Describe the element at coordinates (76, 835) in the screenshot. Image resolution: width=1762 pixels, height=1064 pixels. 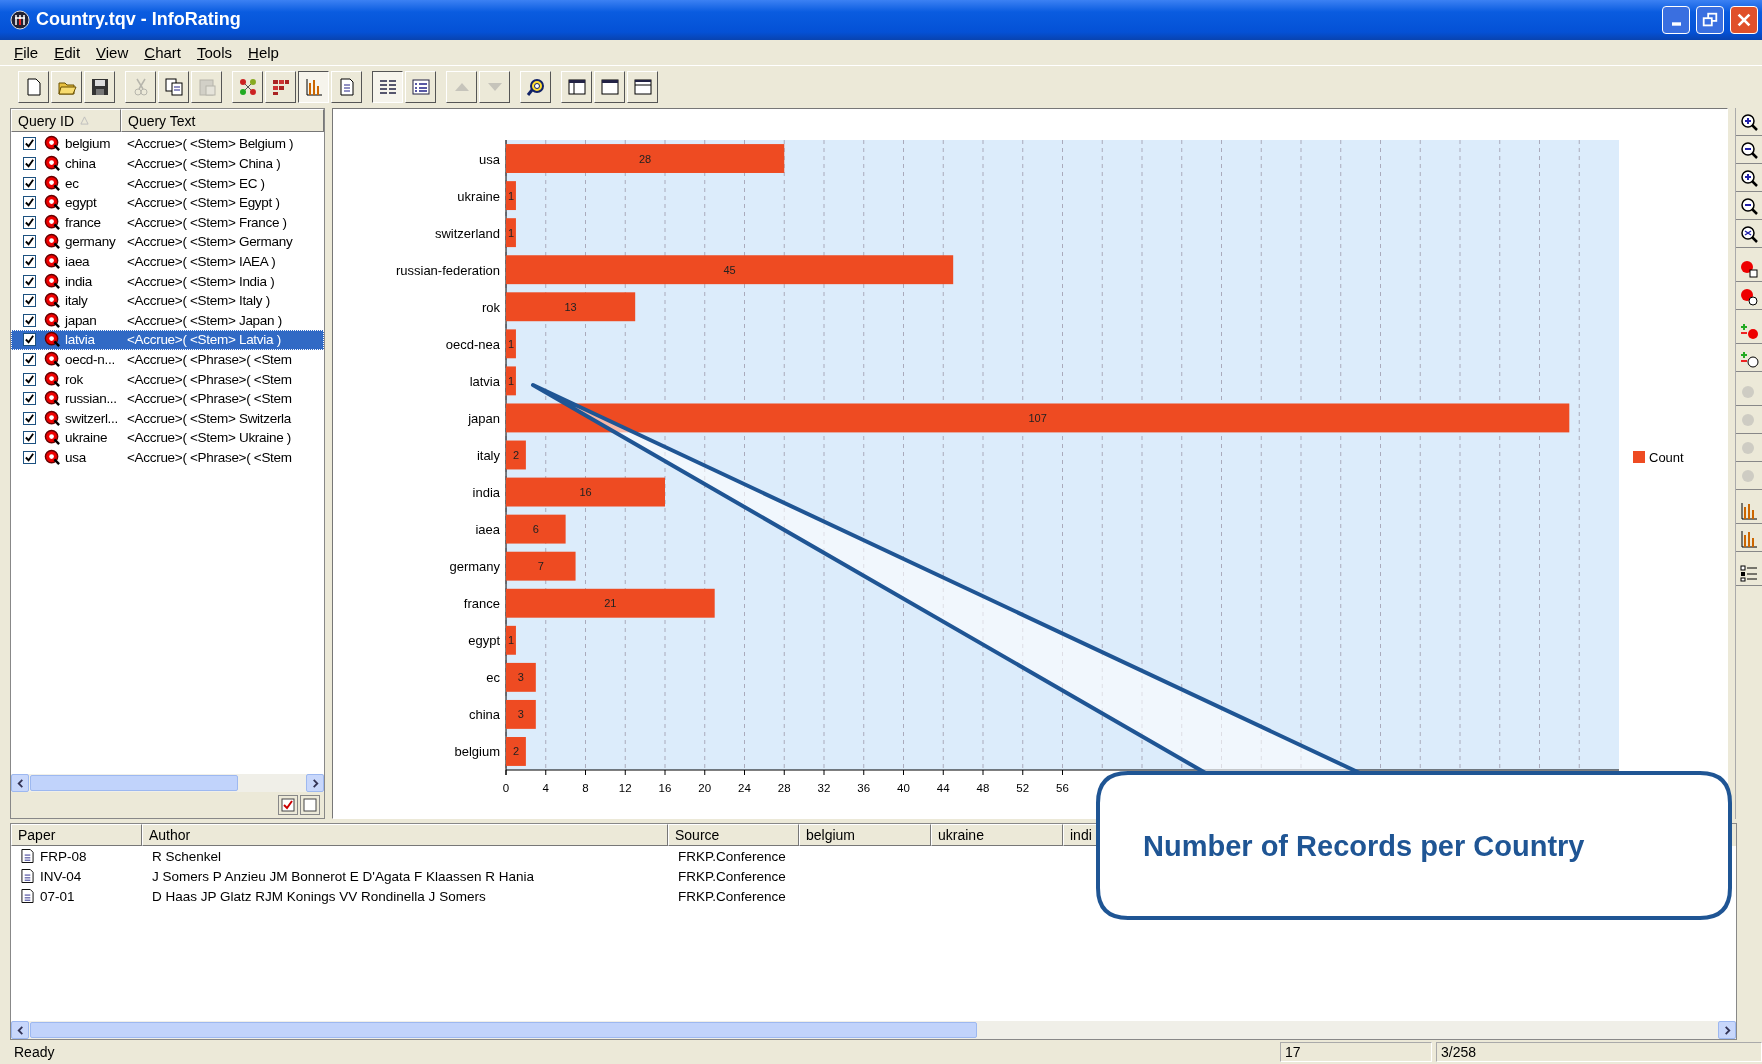
I see `column-header: Paper` at that location.